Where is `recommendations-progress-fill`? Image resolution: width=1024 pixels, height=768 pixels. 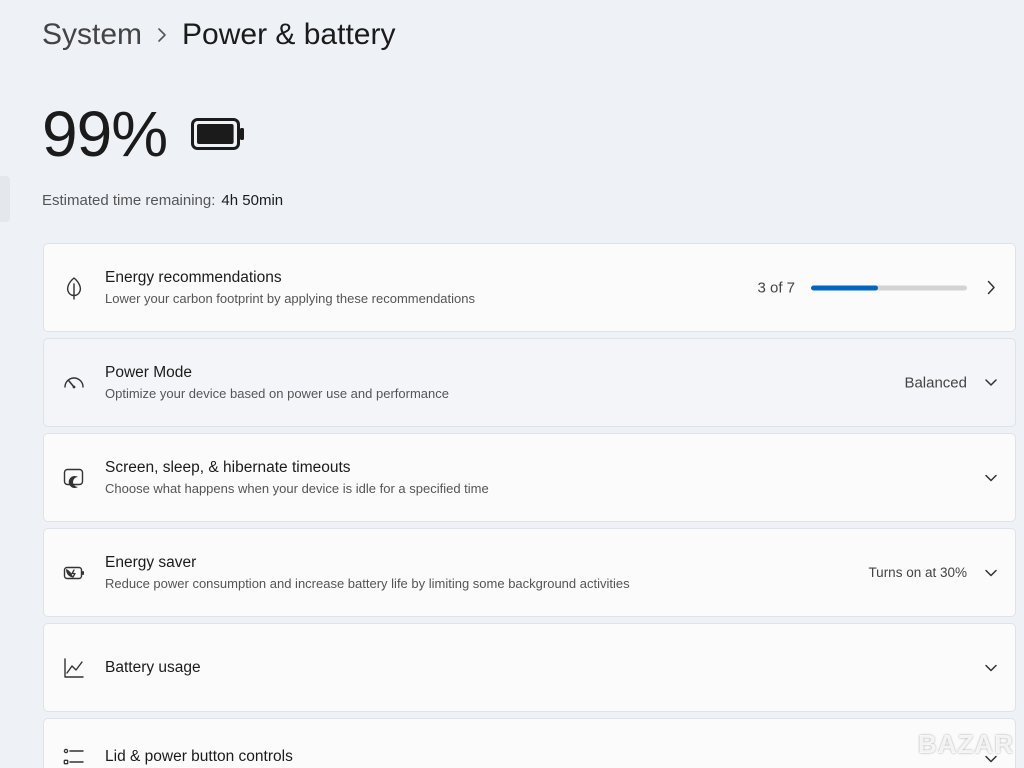
recommendations-progress-fill is located at coordinates (844, 287).